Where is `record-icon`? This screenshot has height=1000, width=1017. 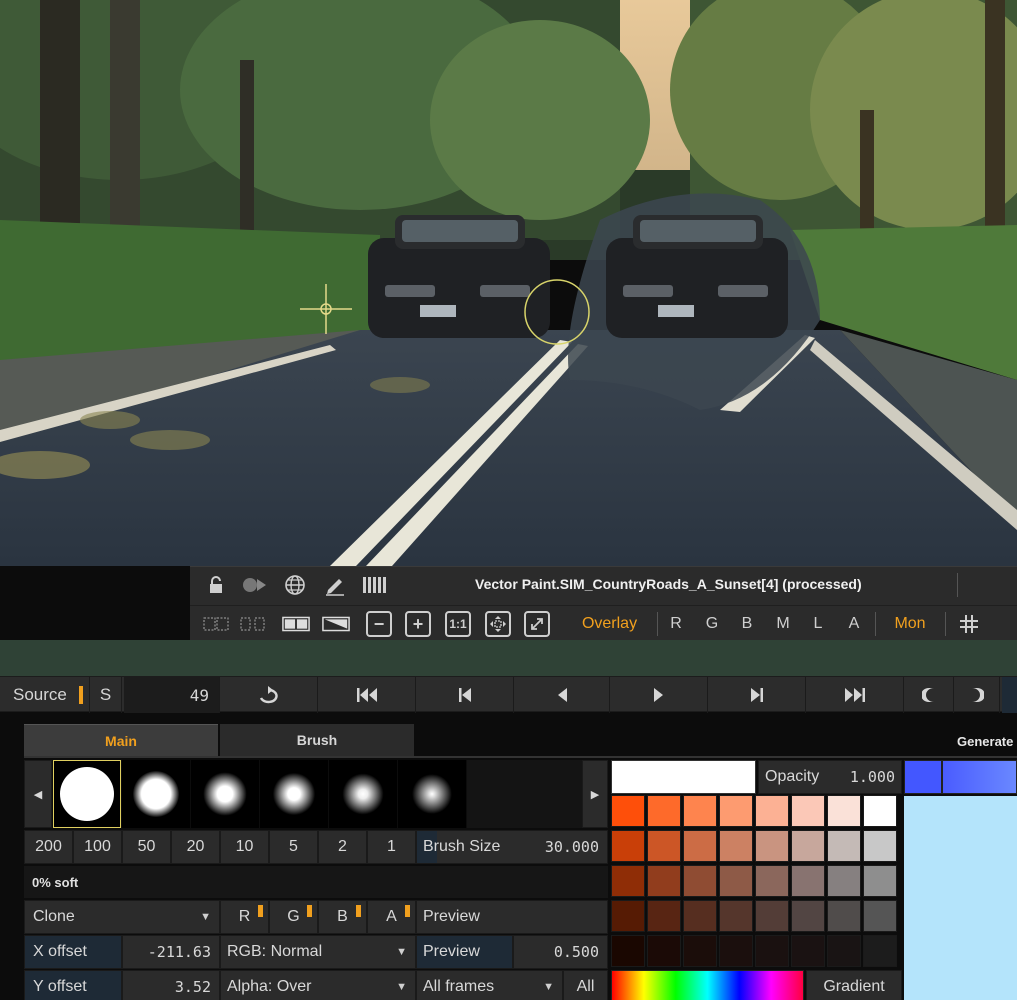
record-icon is located at coordinates (255, 585).